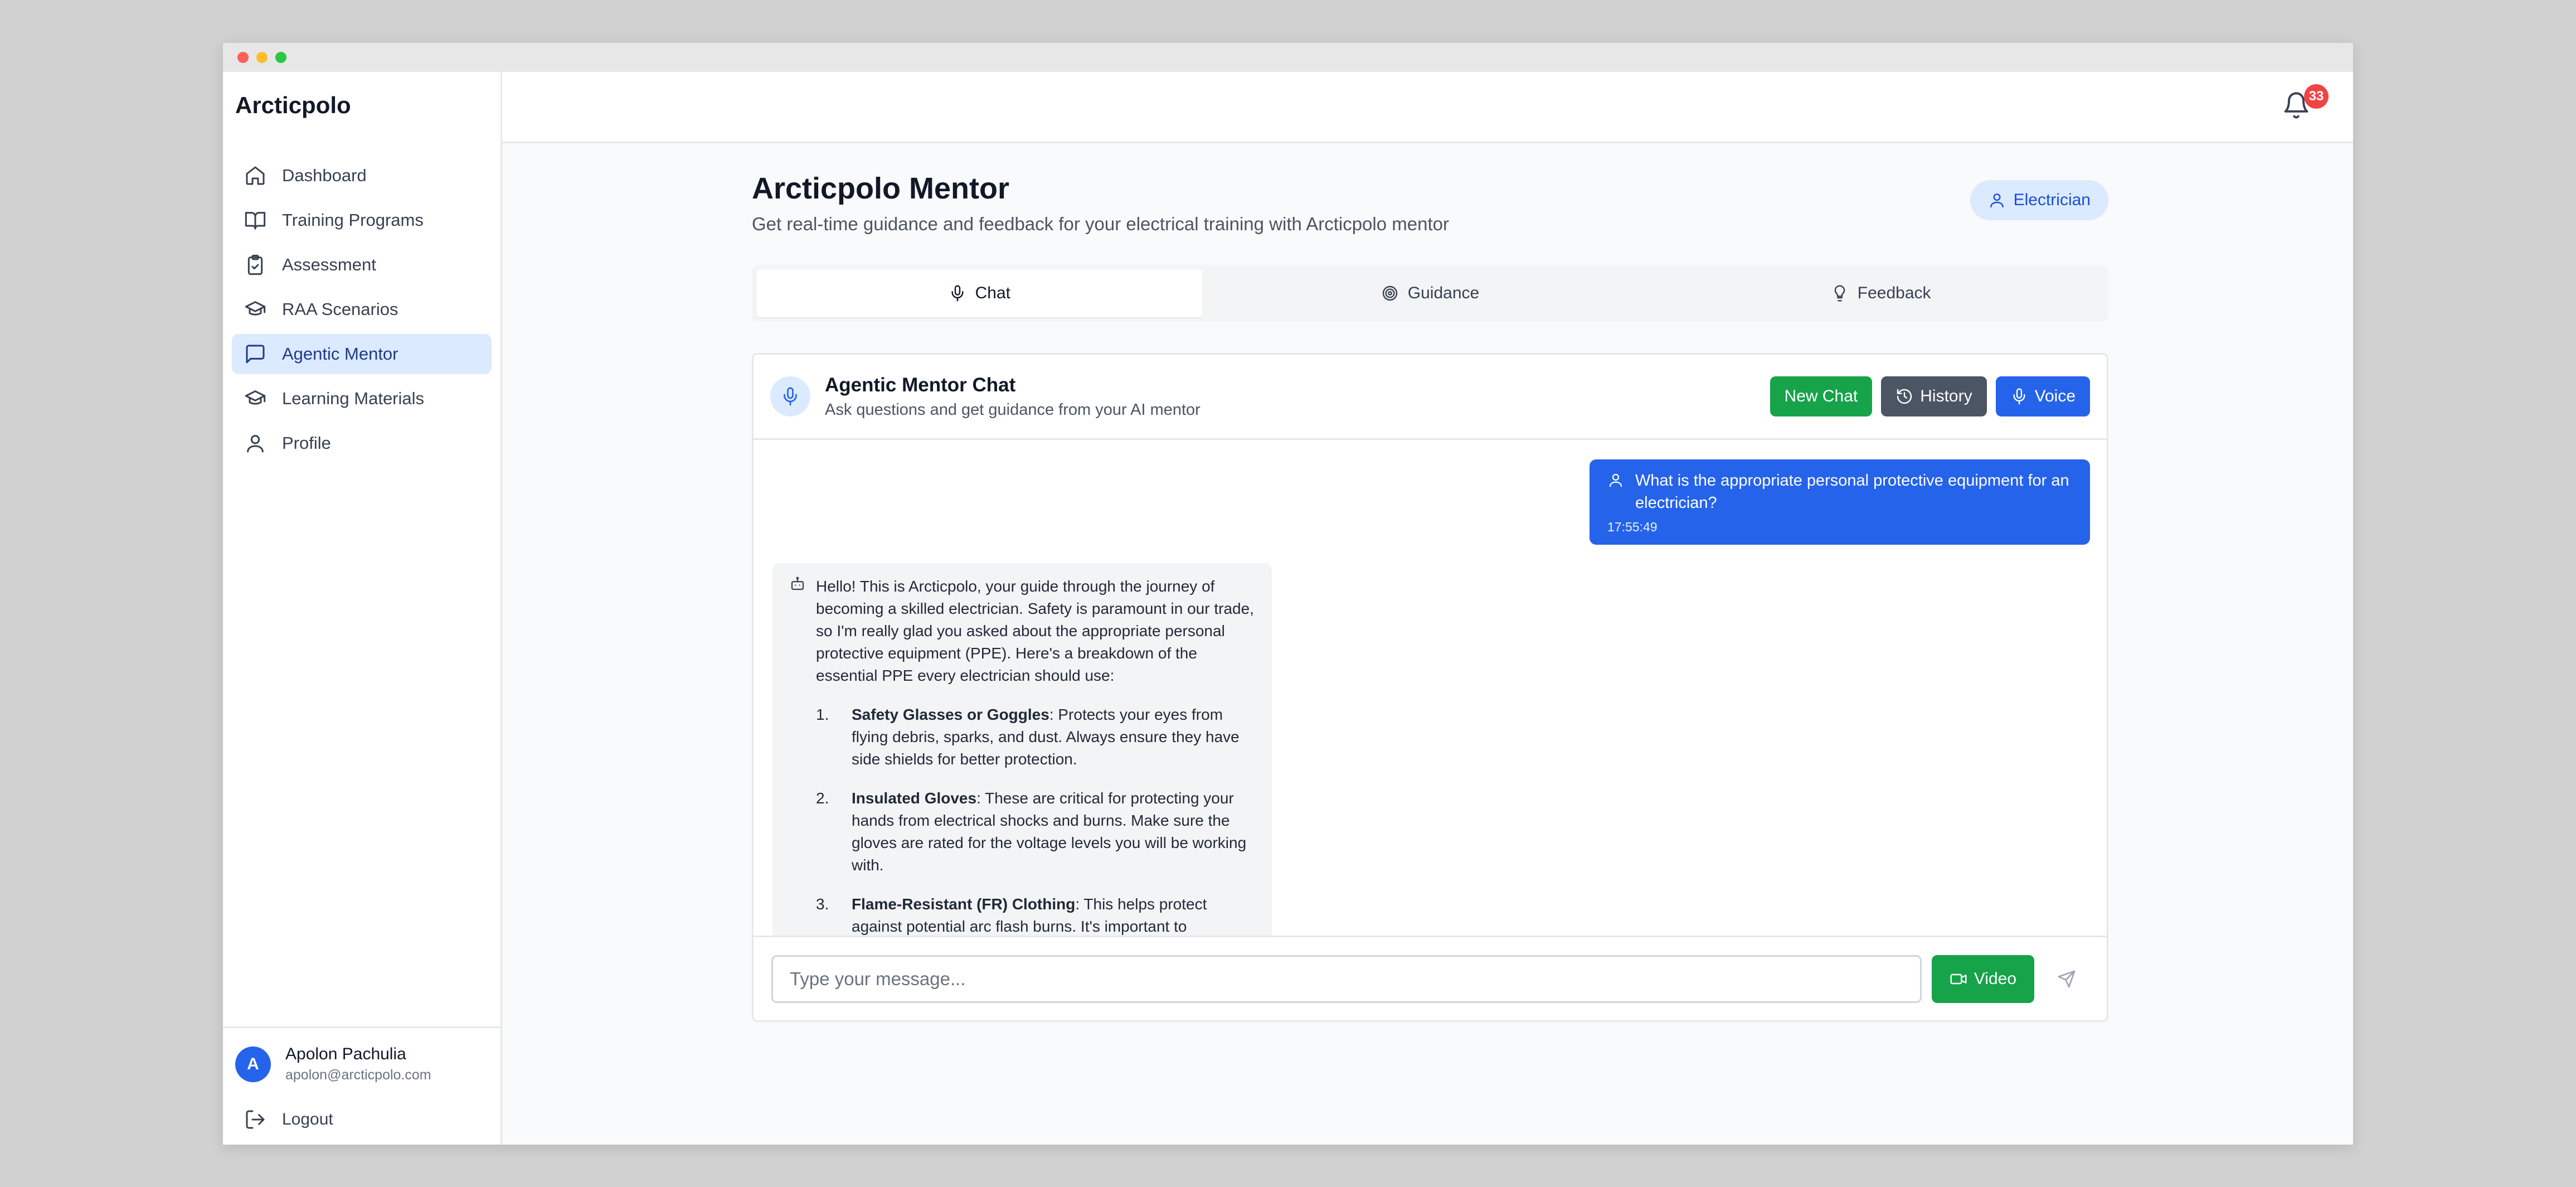 The image size is (2576, 1187). What do you see at coordinates (358, 1075) in the screenshot?
I see `user-email: apolon@arcticpolo.com` at bounding box center [358, 1075].